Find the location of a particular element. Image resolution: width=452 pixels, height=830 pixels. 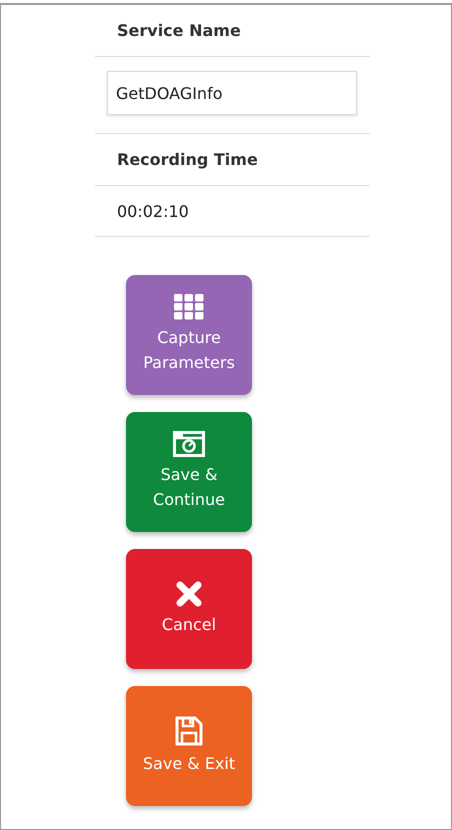

field-label: Recording Time is located at coordinates (232, 160).